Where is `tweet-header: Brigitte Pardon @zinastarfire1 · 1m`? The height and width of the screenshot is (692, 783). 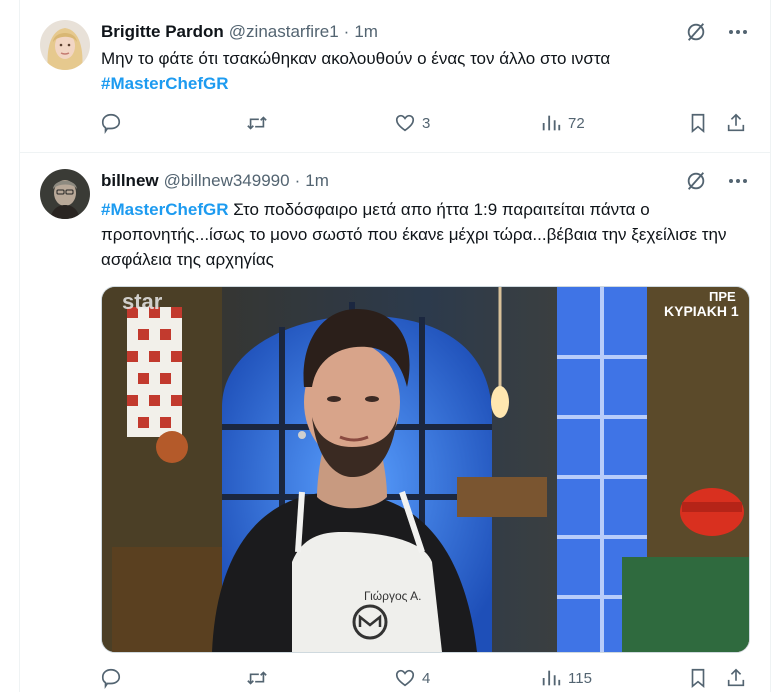
tweet-header: Brigitte Pardon @zinastarfire1 · 1m is located at coordinates (239, 32).